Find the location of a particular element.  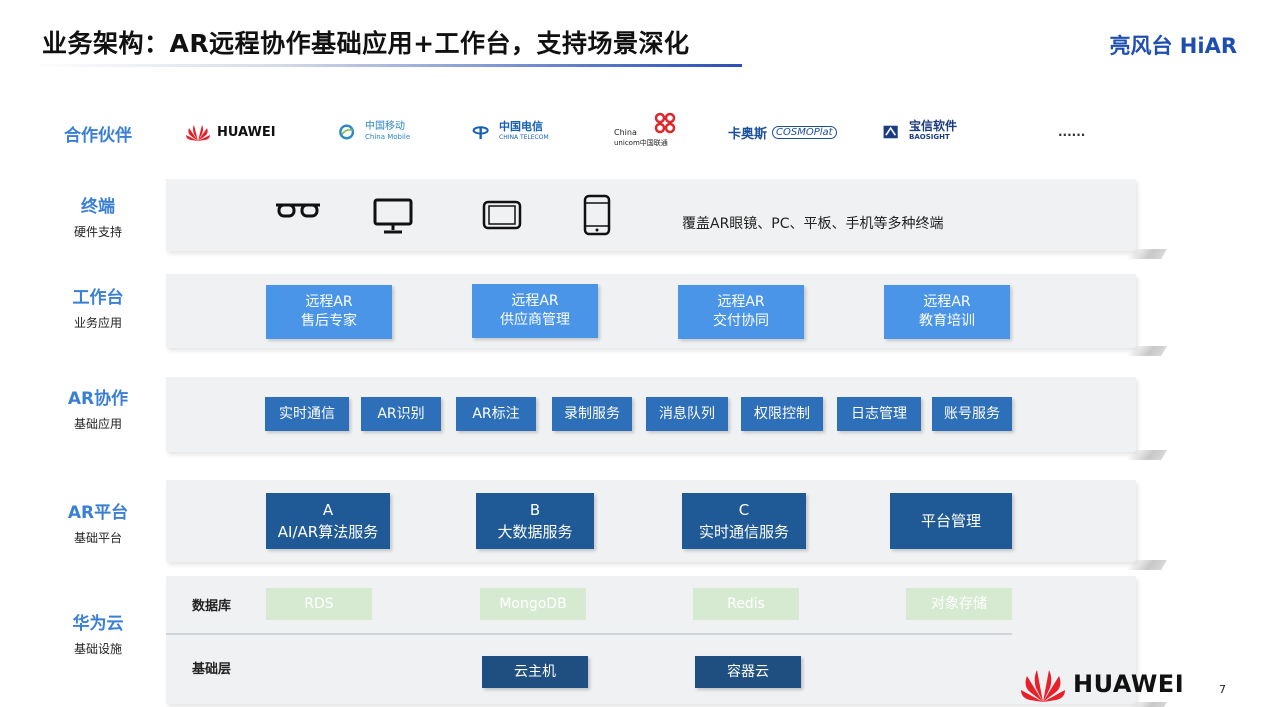

collab-item-log-management: 日志管理 is located at coordinates (879, 414).